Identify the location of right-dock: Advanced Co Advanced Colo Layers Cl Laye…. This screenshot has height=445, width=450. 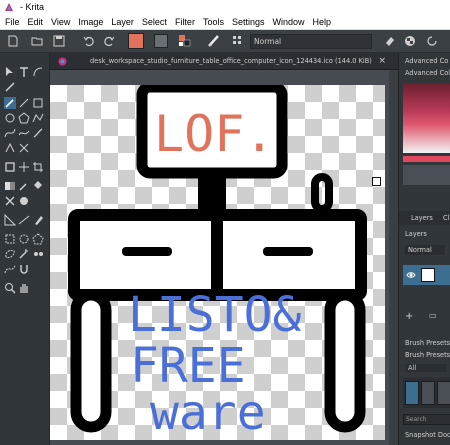
(424, 249).